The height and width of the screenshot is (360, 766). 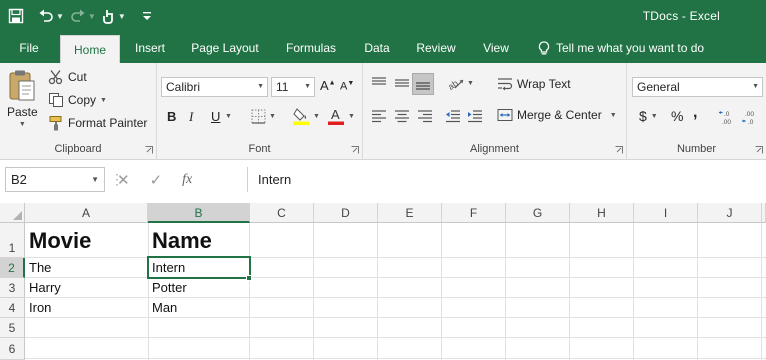 I want to click on paste-button: Paste ▼, so click(x=22, y=98).